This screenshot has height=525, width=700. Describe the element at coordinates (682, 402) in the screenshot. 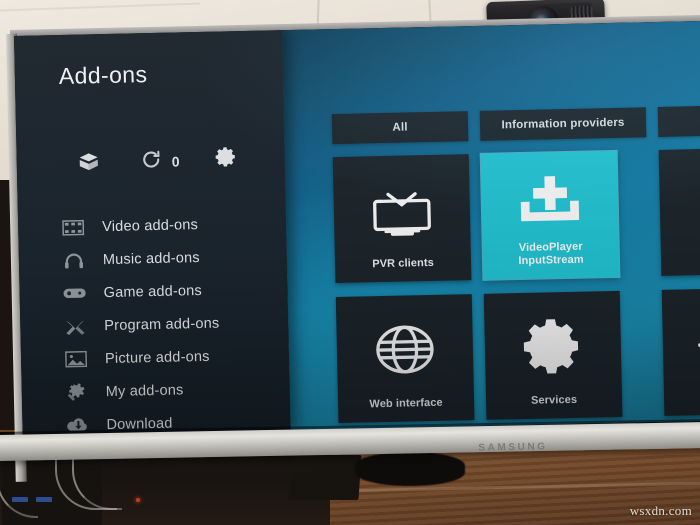

I see `tile-label: Audio en` at that location.